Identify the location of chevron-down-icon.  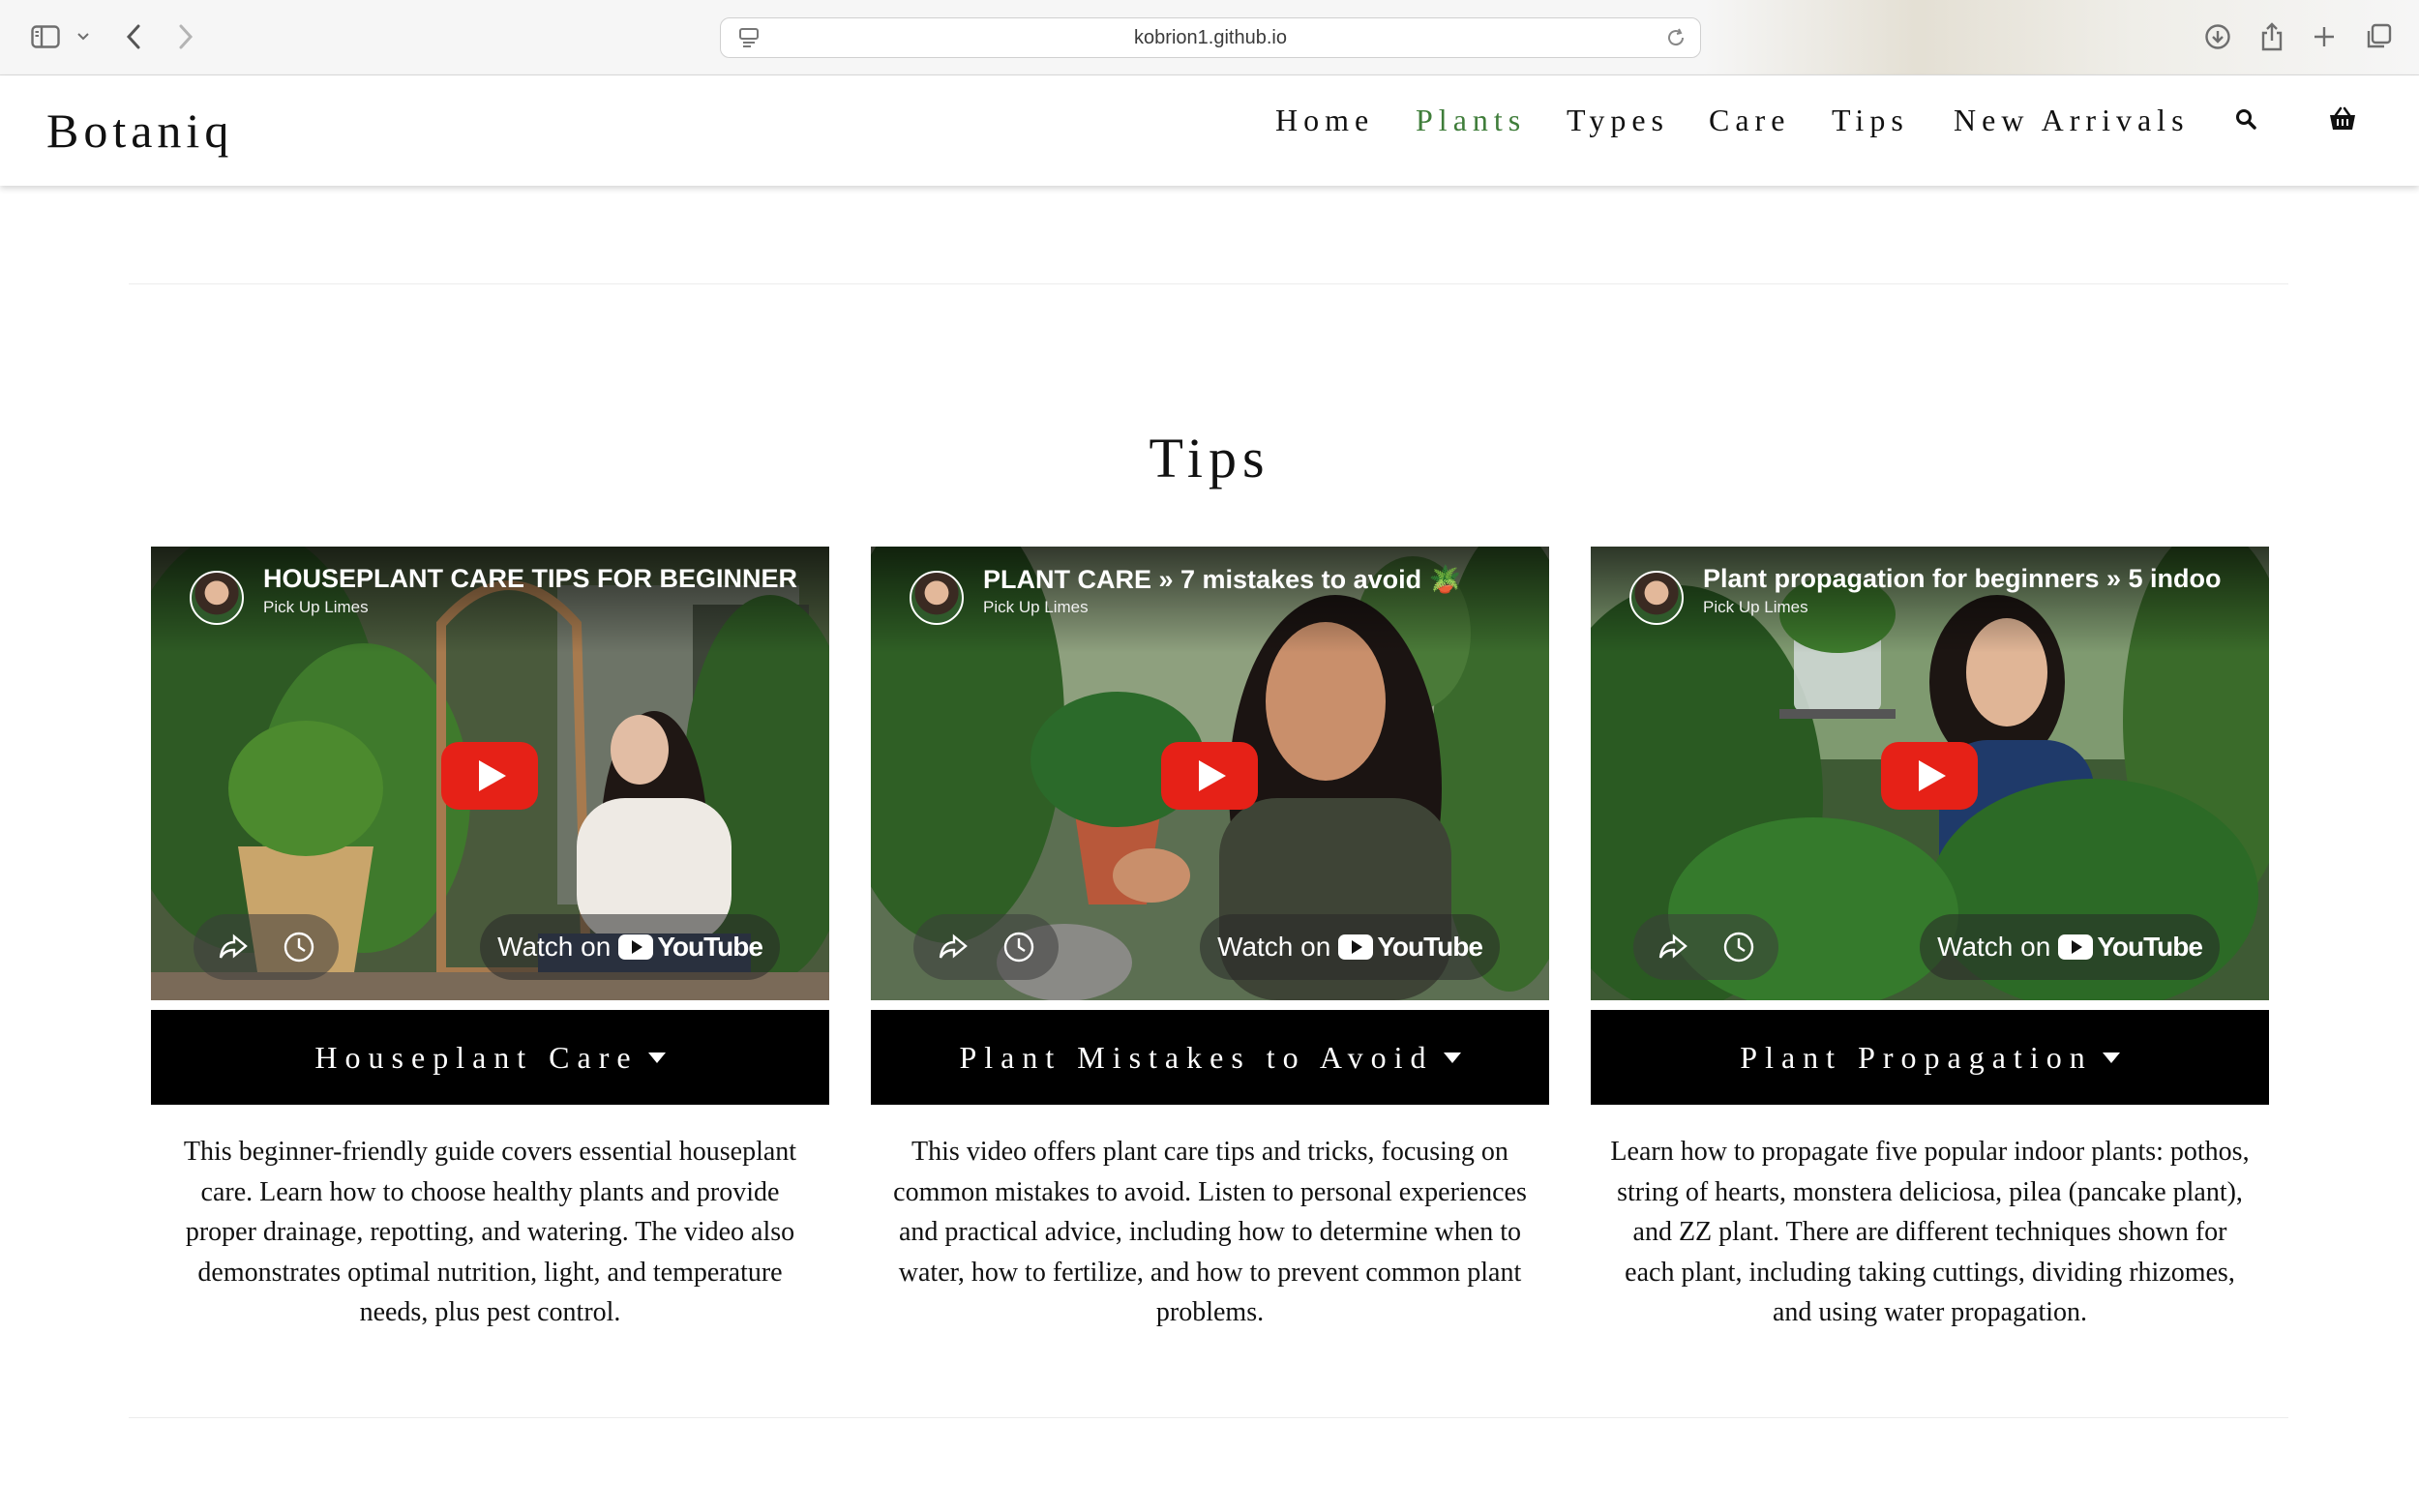
(84, 36).